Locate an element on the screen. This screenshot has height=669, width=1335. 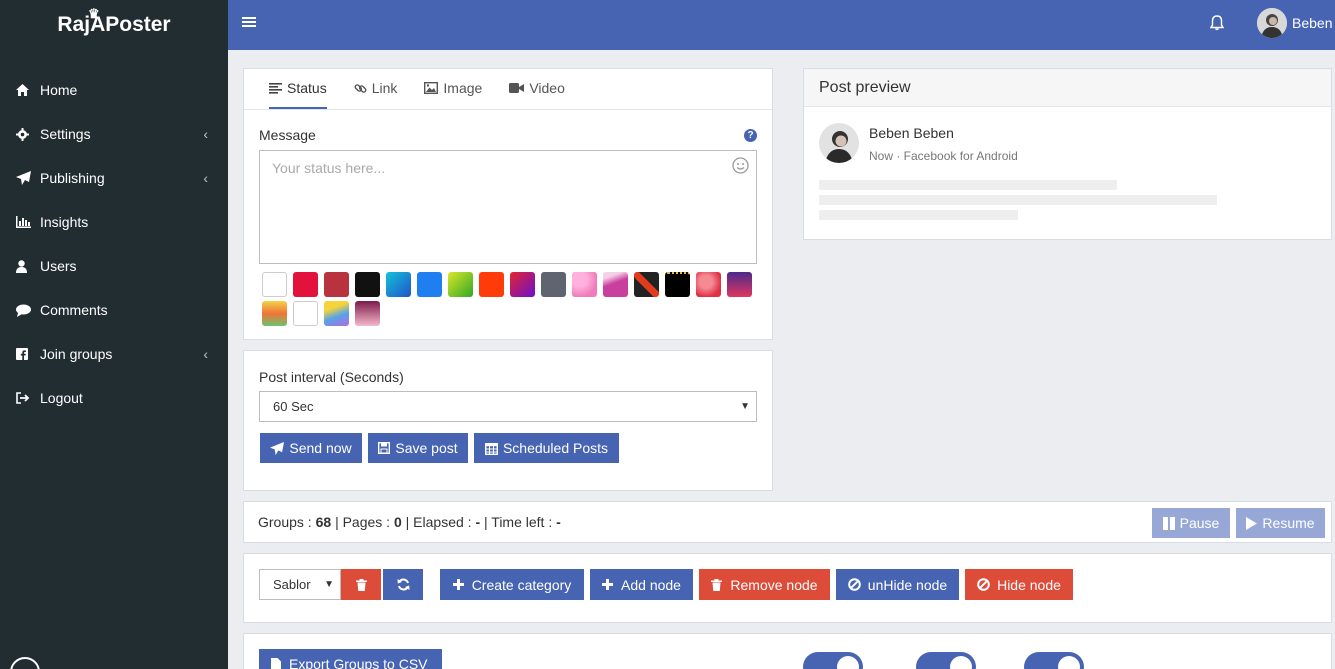
tab-status: Status is located at coordinates (298, 89).